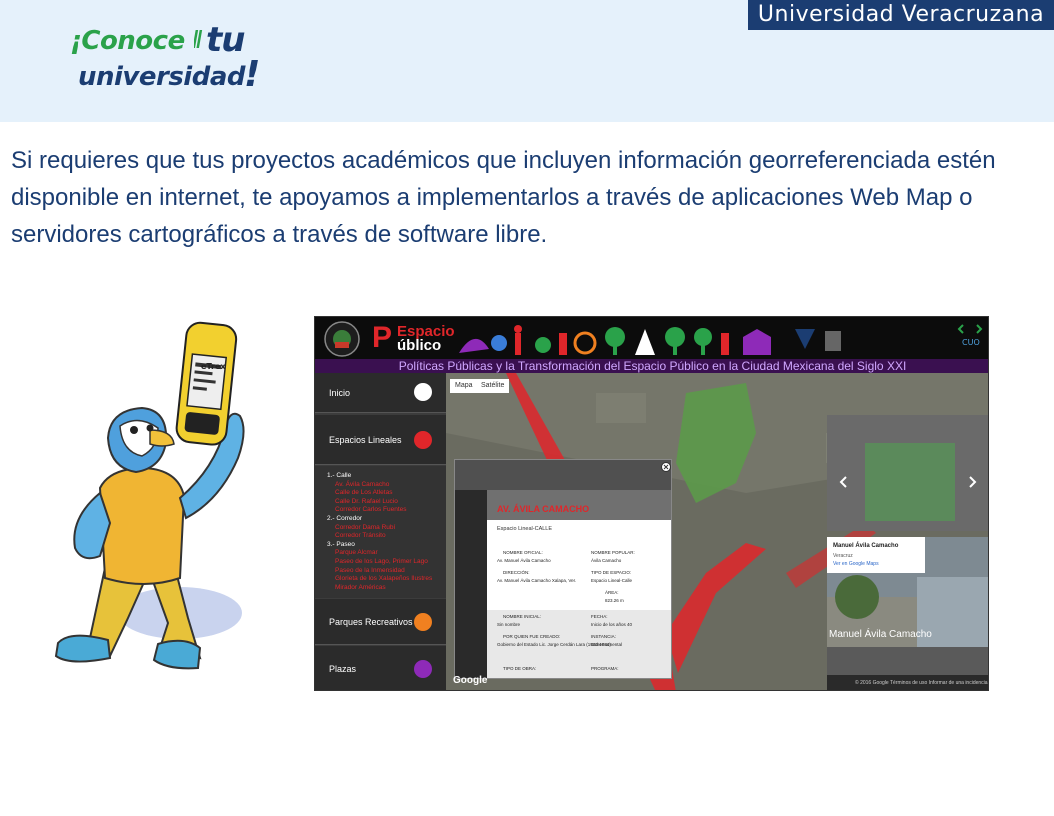 The height and width of the screenshot is (816, 1054). Describe the element at coordinates (127, 41) in the screenshot. I see `logo-line-1: ¡Conoce` at that location.